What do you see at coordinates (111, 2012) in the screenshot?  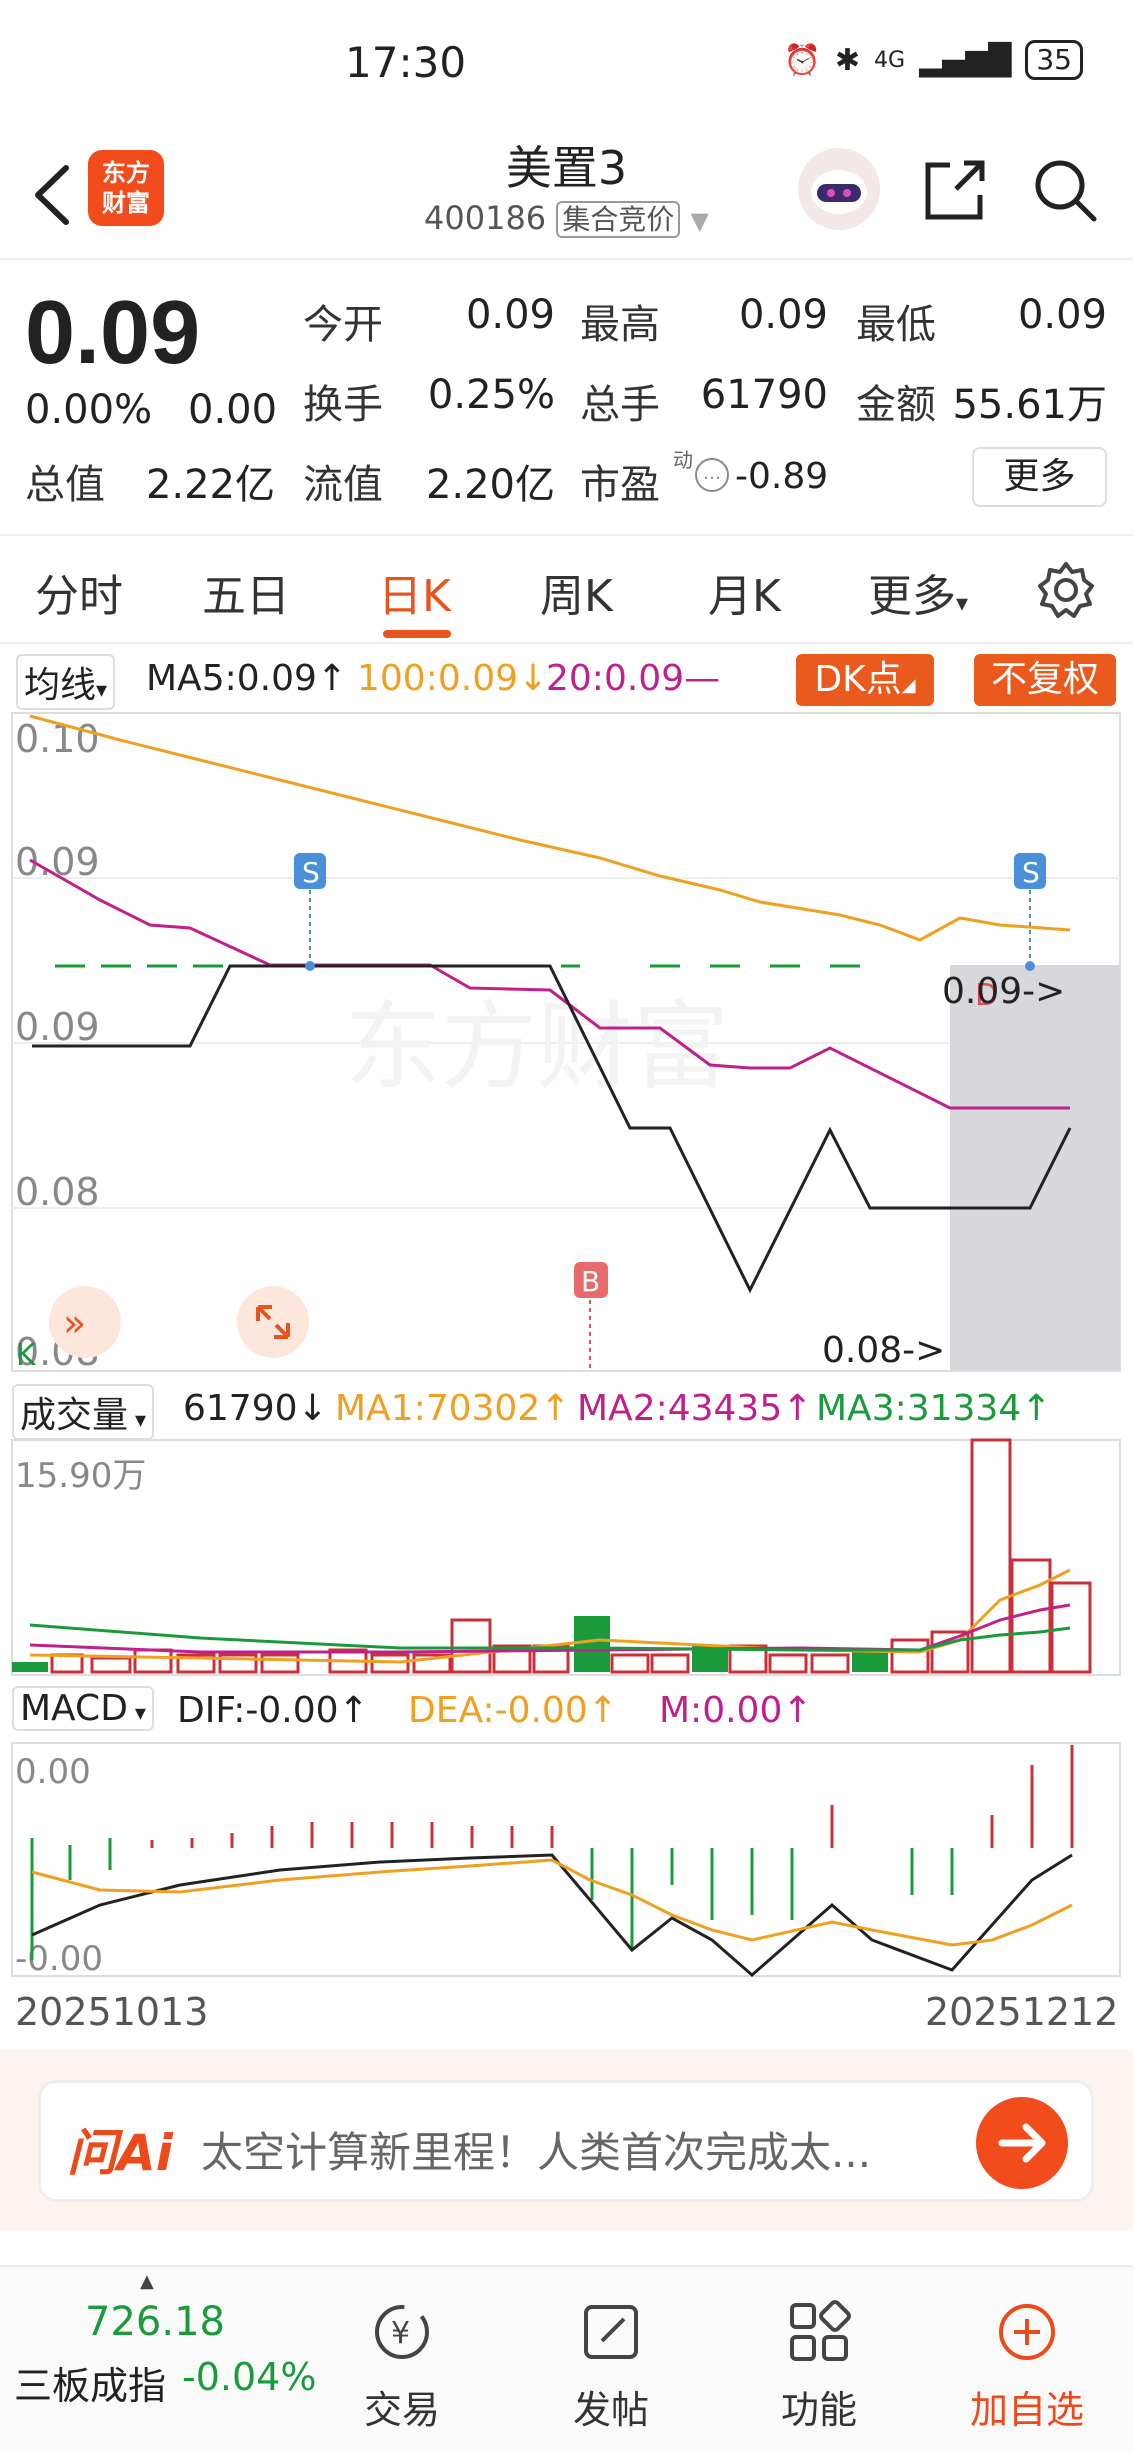 I see `start-date: 20251013` at bounding box center [111, 2012].